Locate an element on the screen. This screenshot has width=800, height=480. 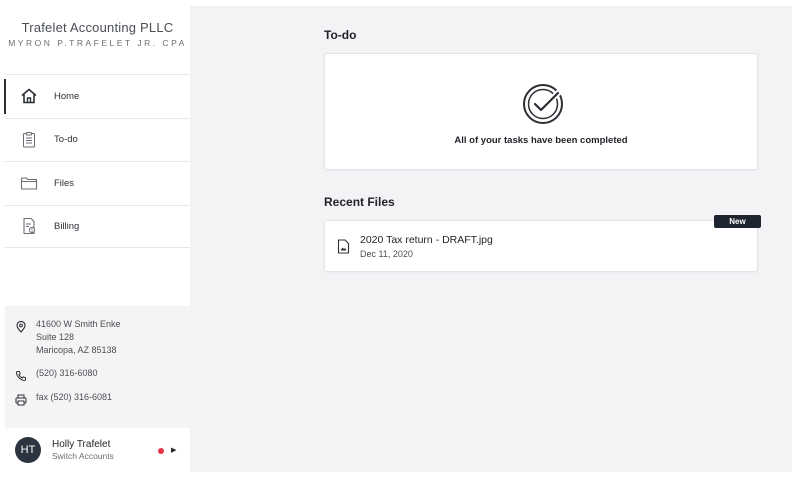
fax-row: fax (520) 316-6081 is located at coordinates (97, 398).